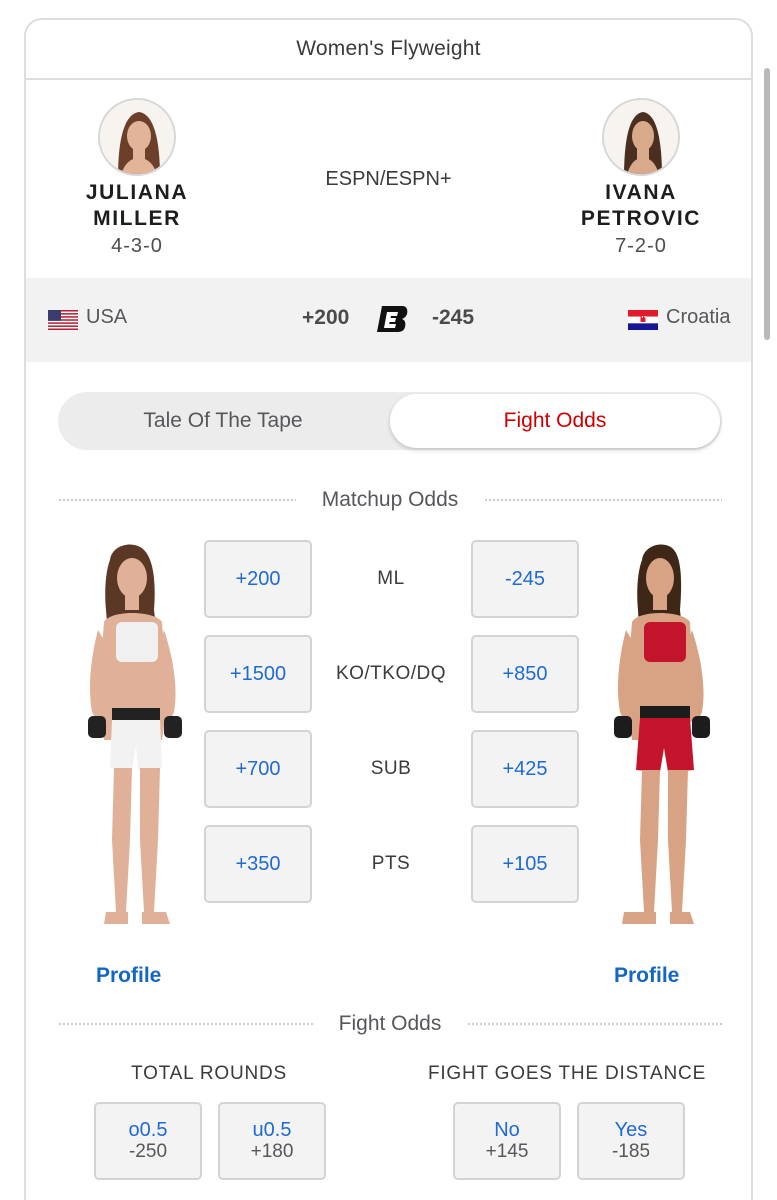  What do you see at coordinates (107, 317) in the screenshot?
I see `fighter-left-country: USA` at bounding box center [107, 317].